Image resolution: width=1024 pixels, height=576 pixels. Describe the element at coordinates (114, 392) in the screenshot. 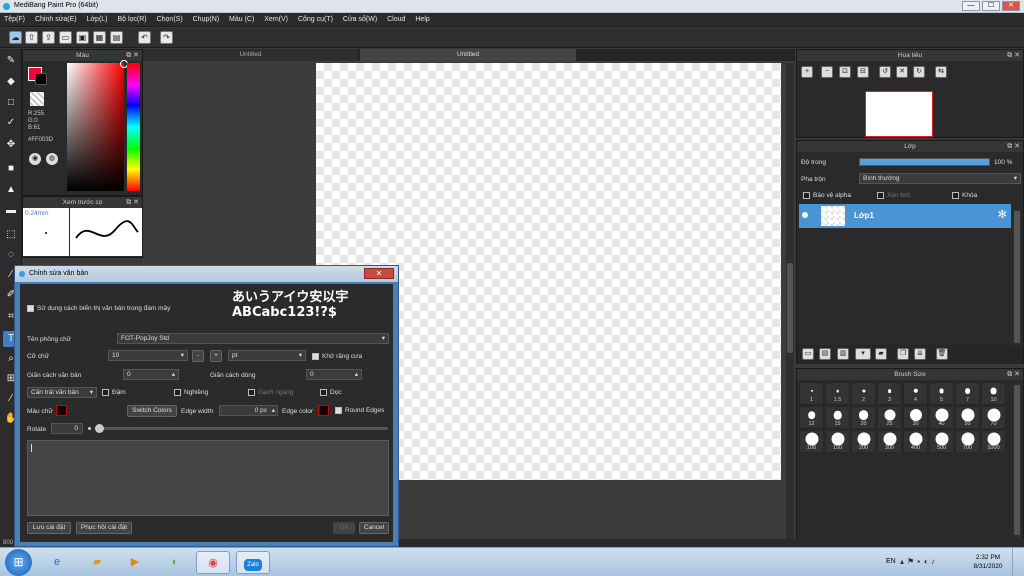

I see `bold-option: Đậm` at that location.